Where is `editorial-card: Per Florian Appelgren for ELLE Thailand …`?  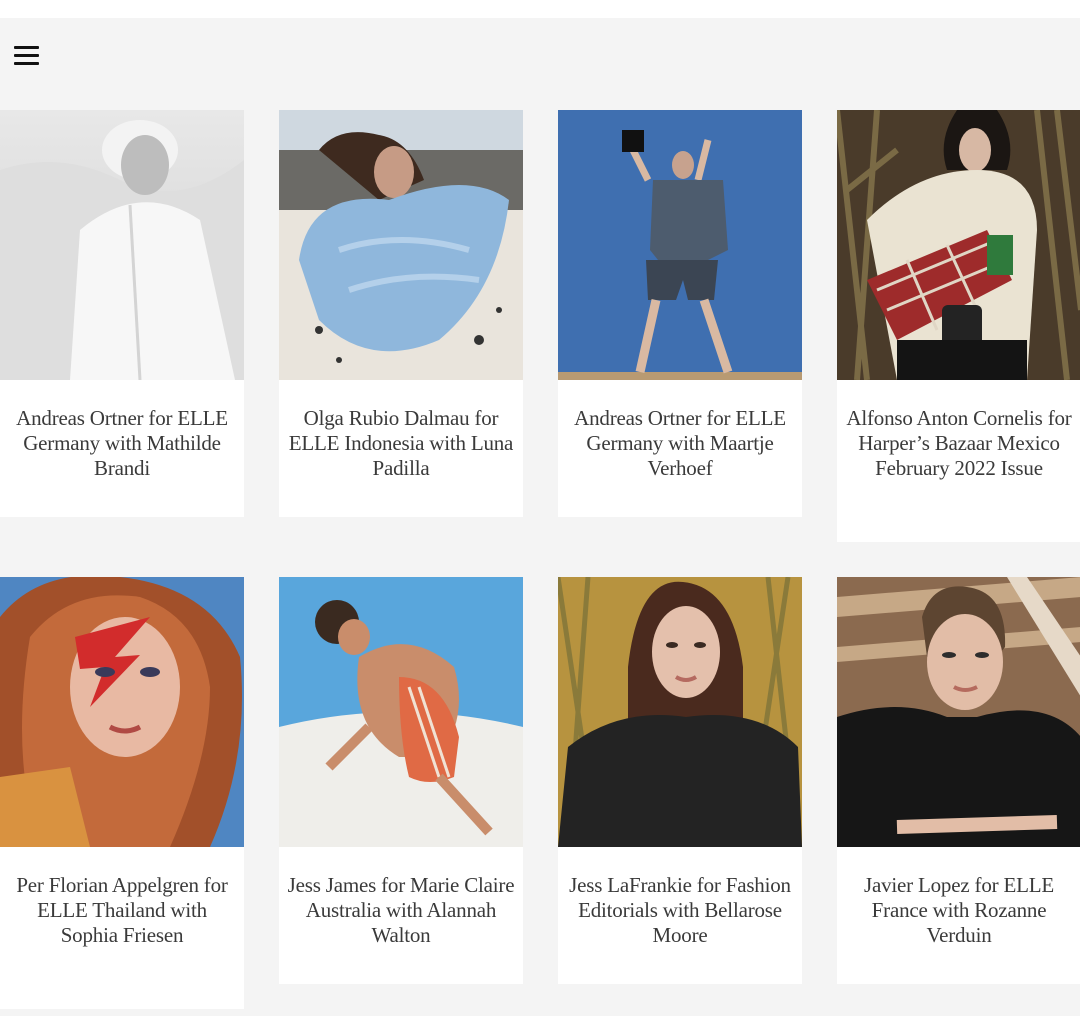
editorial-card: Per Florian Appelgren for ELLE Thailand … is located at coordinates (122, 793).